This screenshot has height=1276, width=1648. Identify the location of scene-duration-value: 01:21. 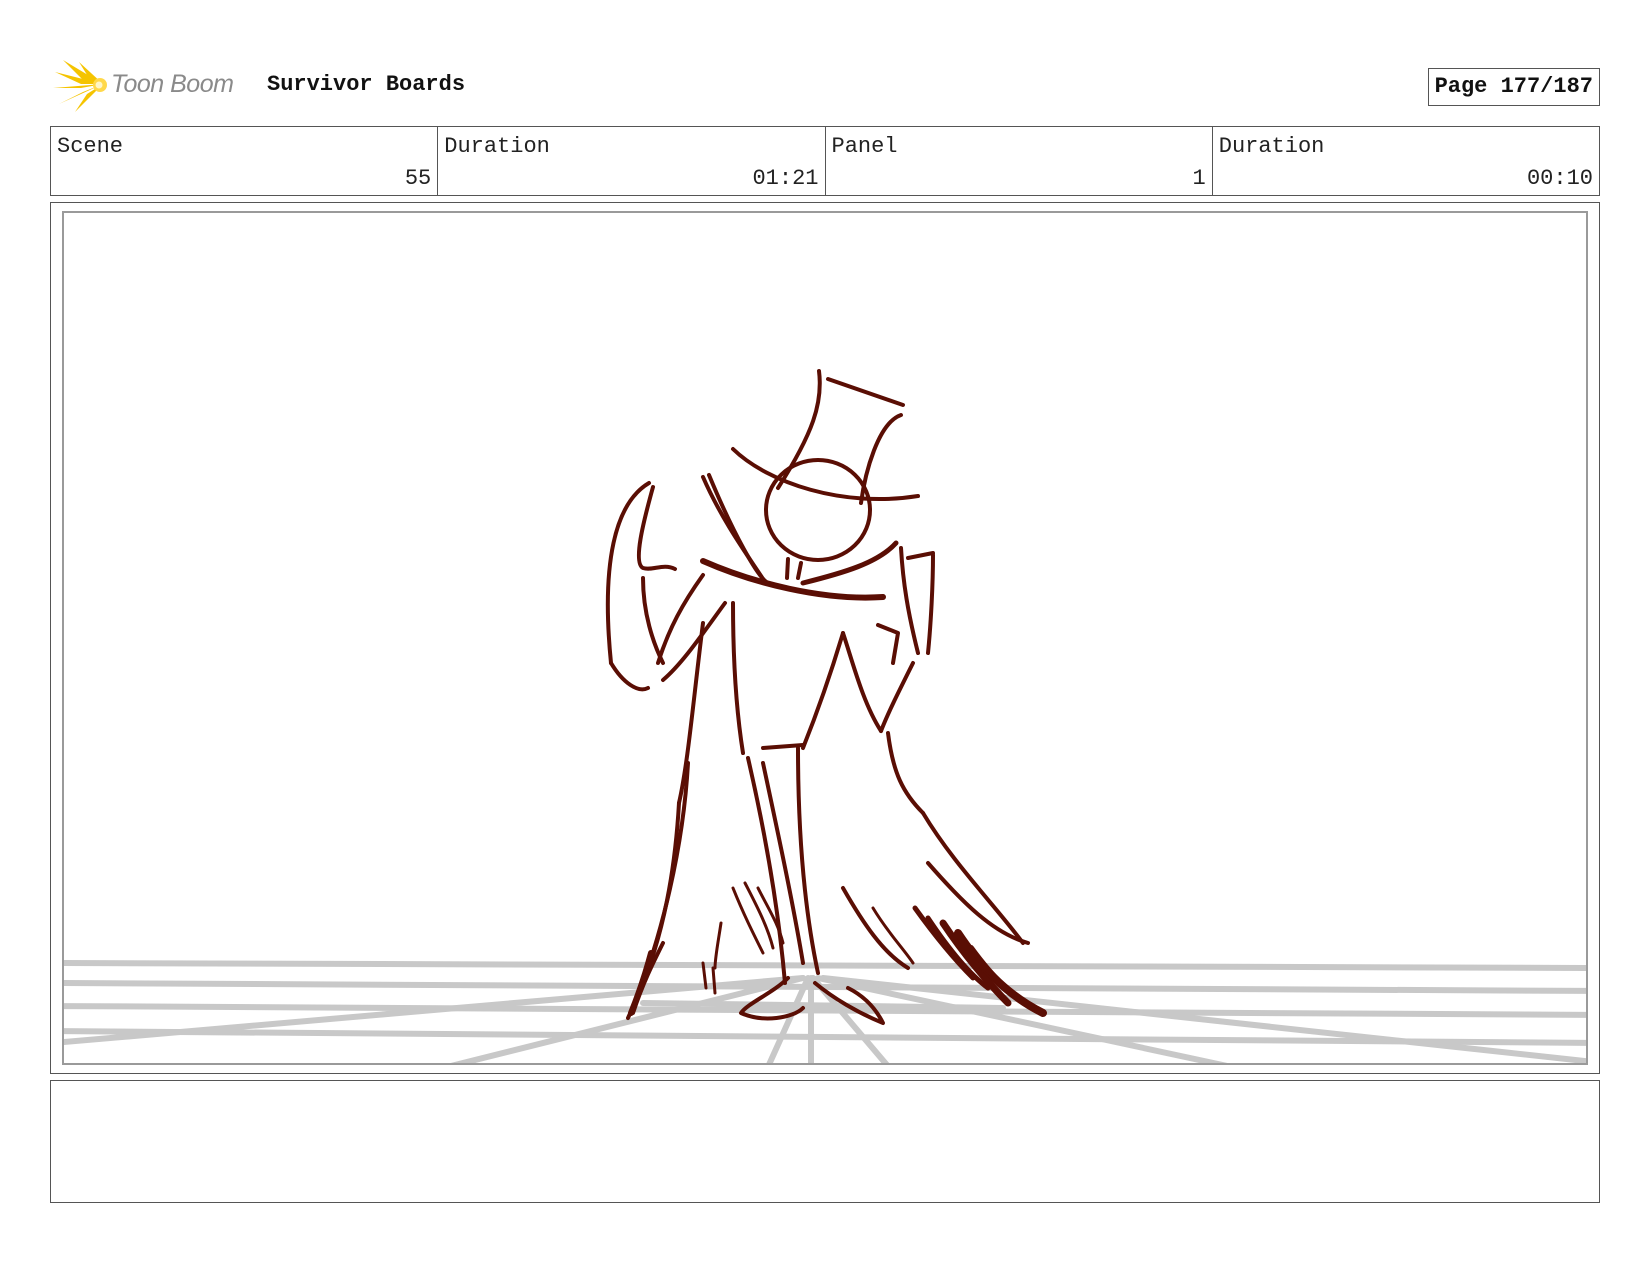
(785, 178).